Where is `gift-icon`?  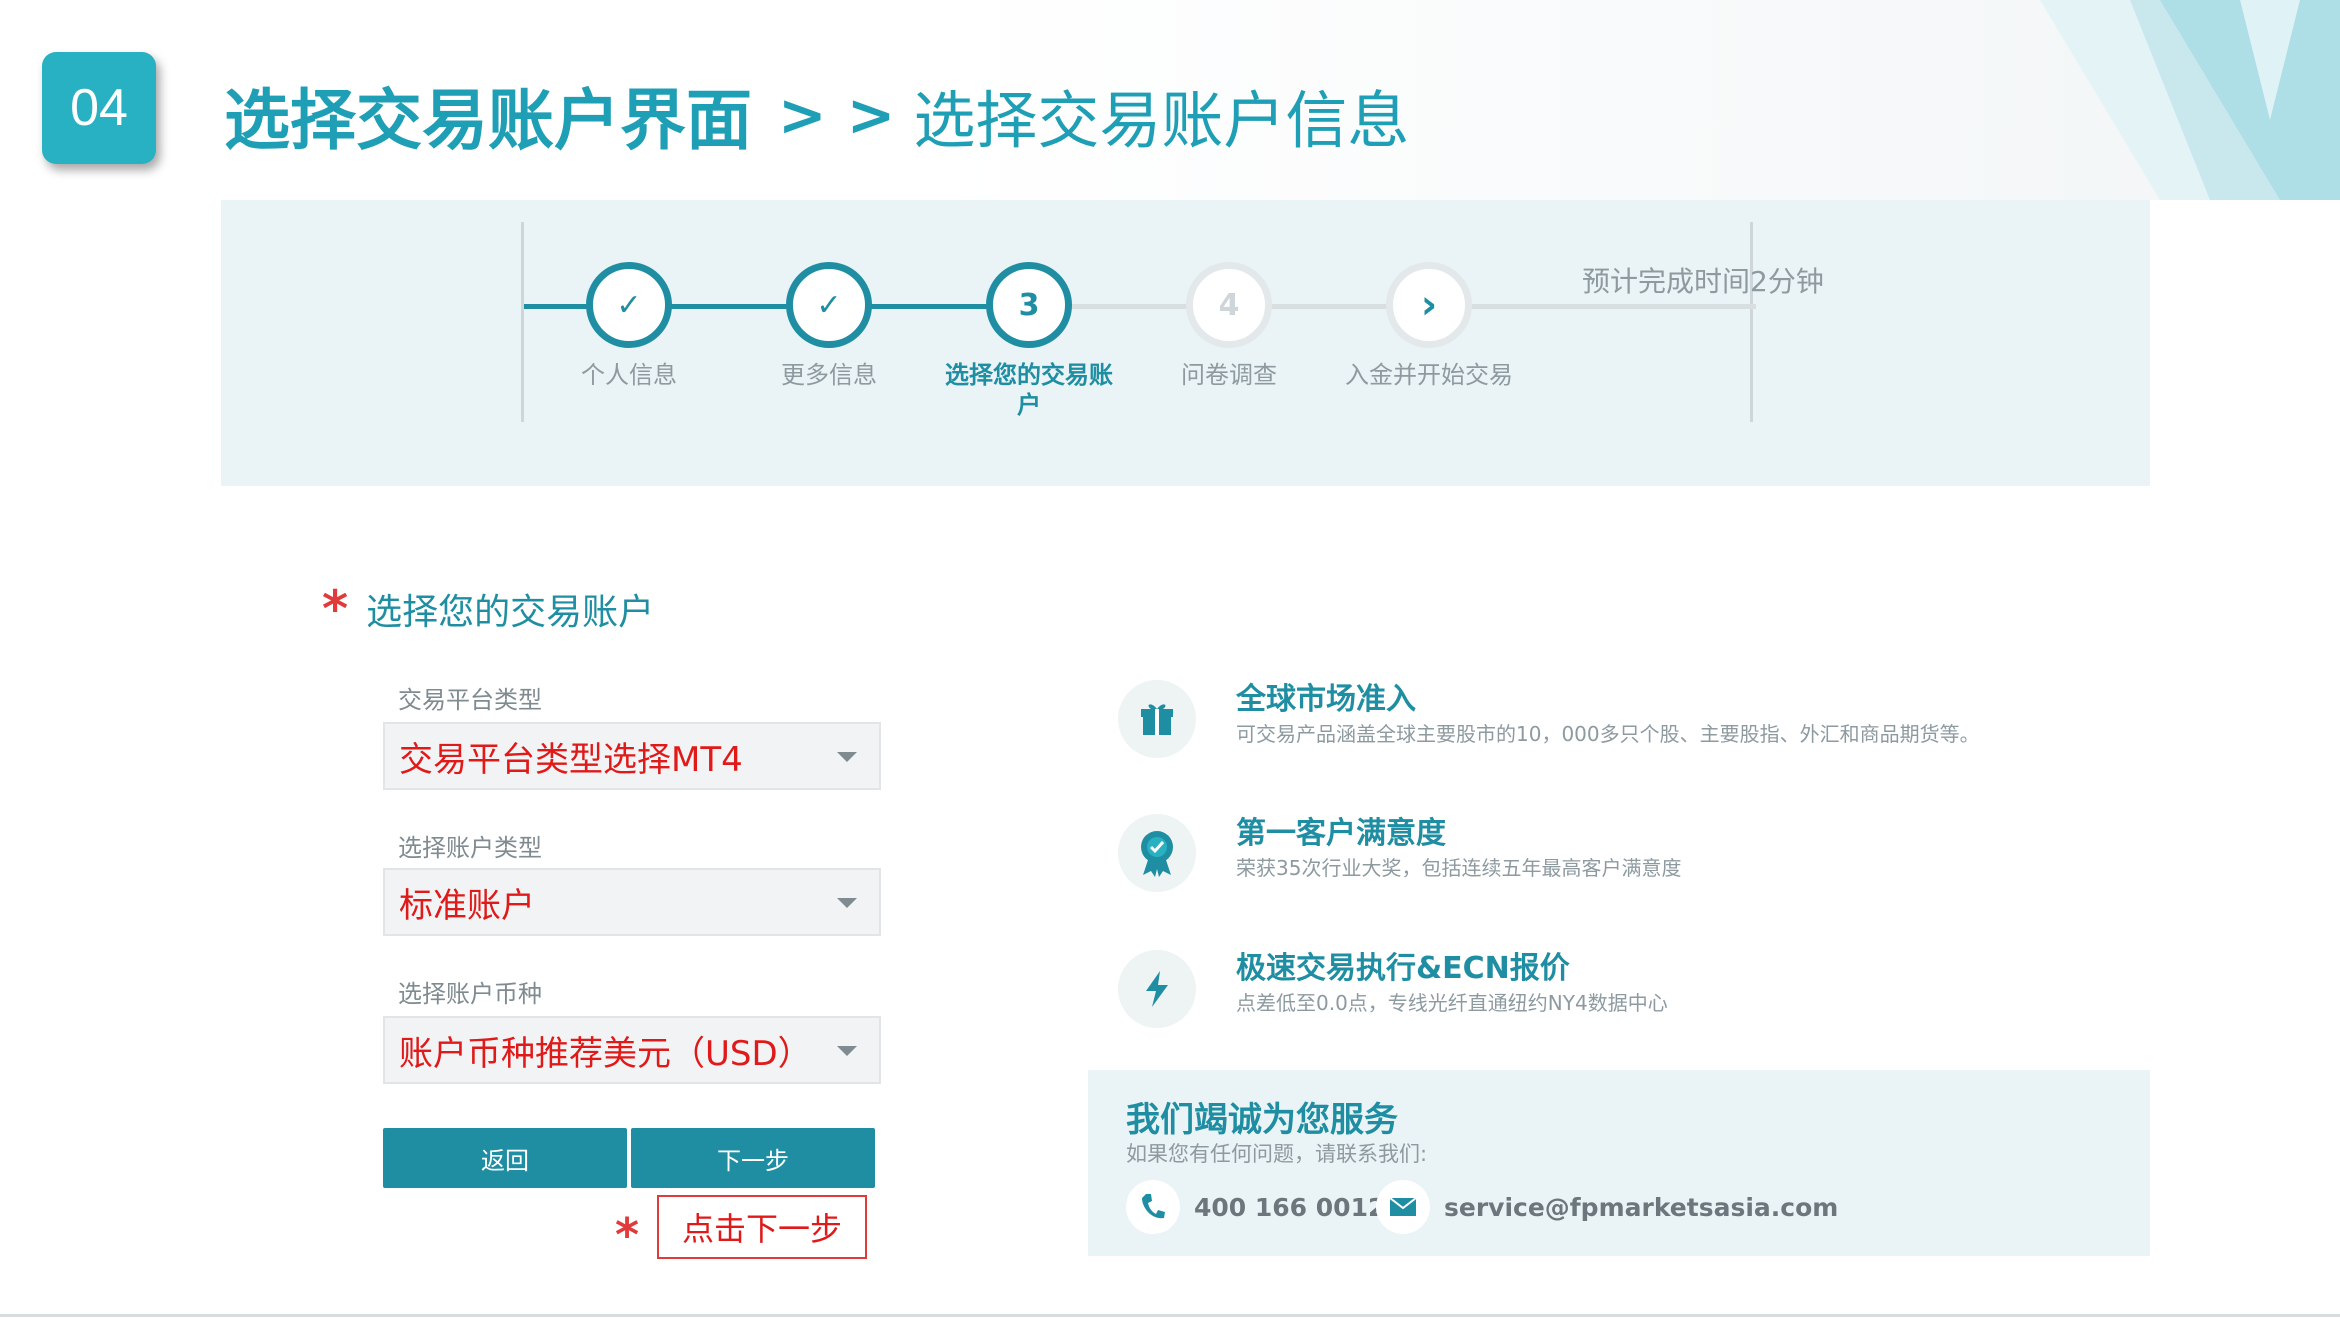
gift-icon is located at coordinates (1157, 719).